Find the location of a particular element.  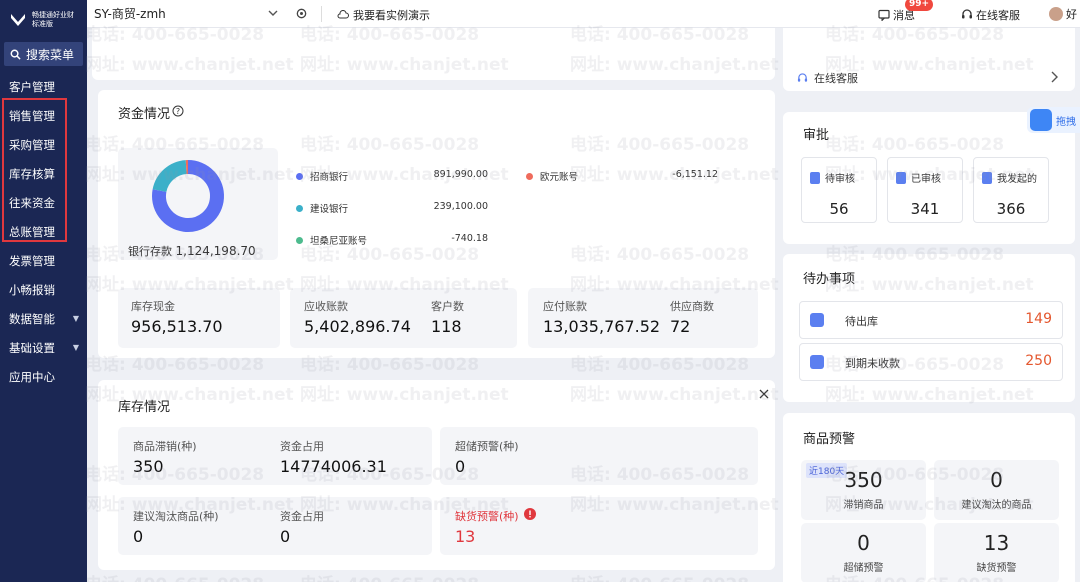

inventory-tile-obsolete: 建议淘汰商品(种) 0 资金占用 0 is located at coordinates (275, 526).